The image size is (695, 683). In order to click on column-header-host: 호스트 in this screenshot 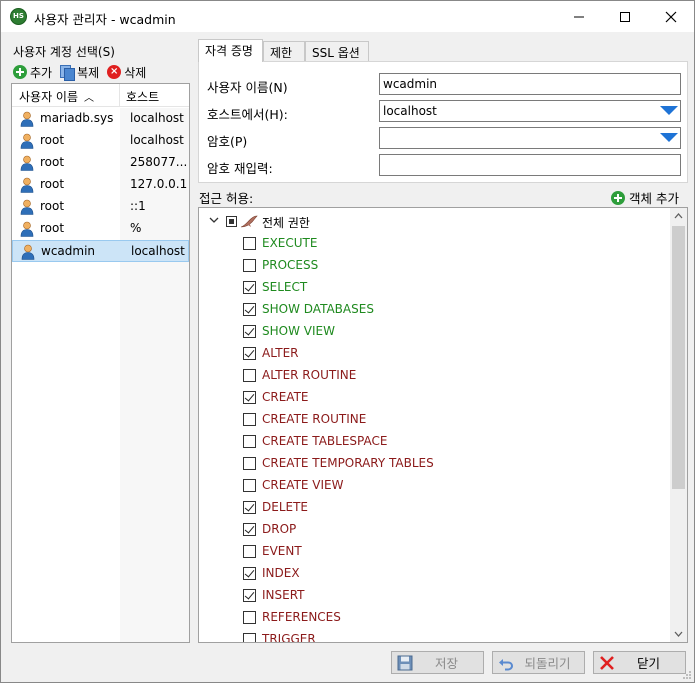, I will do `click(142, 96)`.